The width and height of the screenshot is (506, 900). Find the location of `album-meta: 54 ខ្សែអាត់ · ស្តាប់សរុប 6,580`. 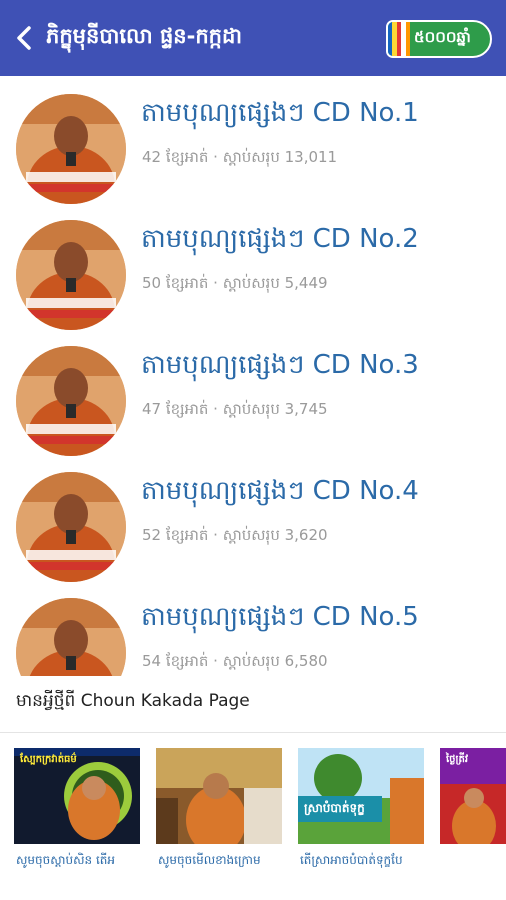

album-meta: 54 ខ្សែអាត់ · ស្តាប់សរុប 6,580 is located at coordinates (235, 661).